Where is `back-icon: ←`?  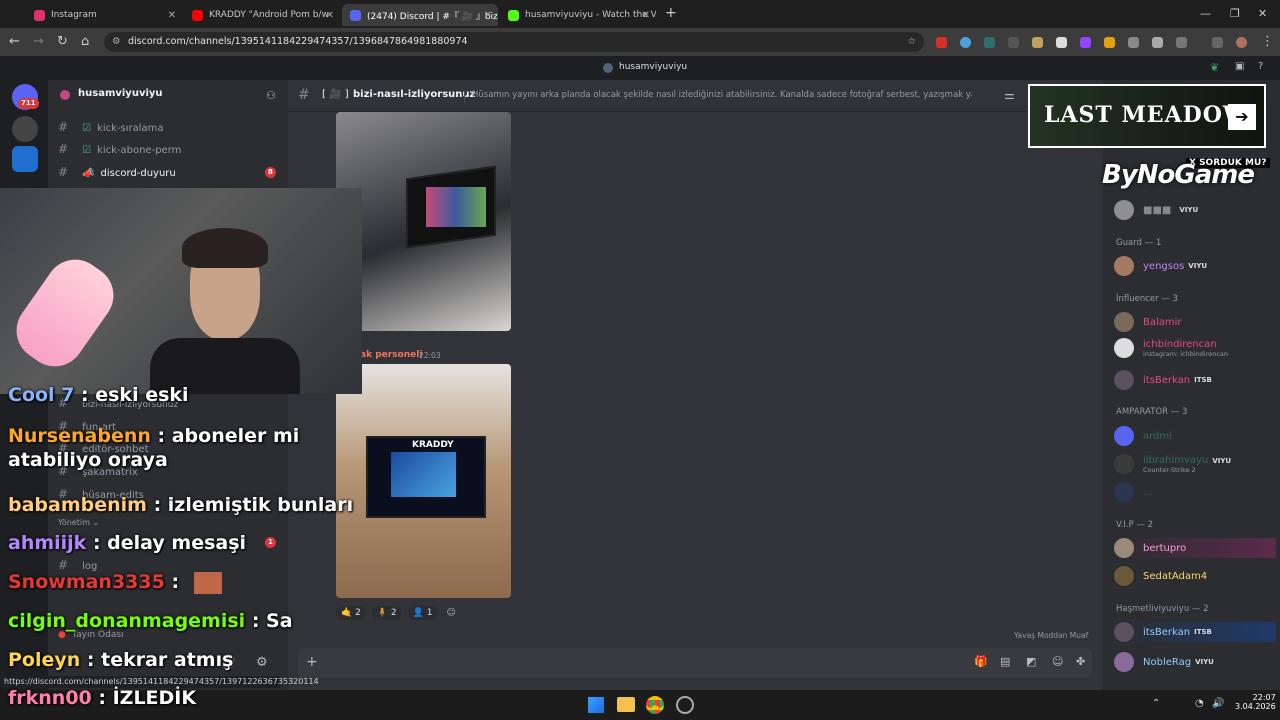
back-icon: ← is located at coordinates (14, 41).